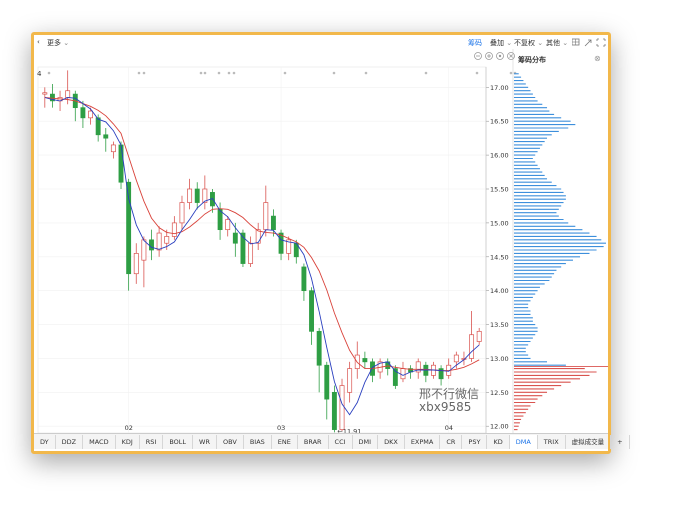 The height and width of the screenshot is (516, 674). Describe the element at coordinates (553, 43) in the screenshot. I see `other-label: 其他` at that location.